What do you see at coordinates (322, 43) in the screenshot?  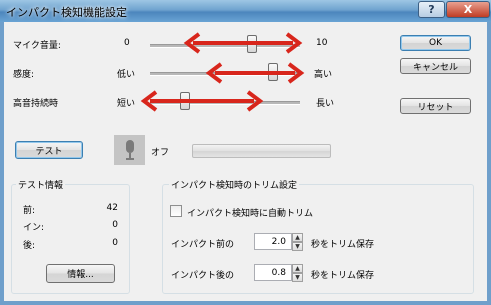 I see `mic-volume-max-label: 10` at bounding box center [322, 43].